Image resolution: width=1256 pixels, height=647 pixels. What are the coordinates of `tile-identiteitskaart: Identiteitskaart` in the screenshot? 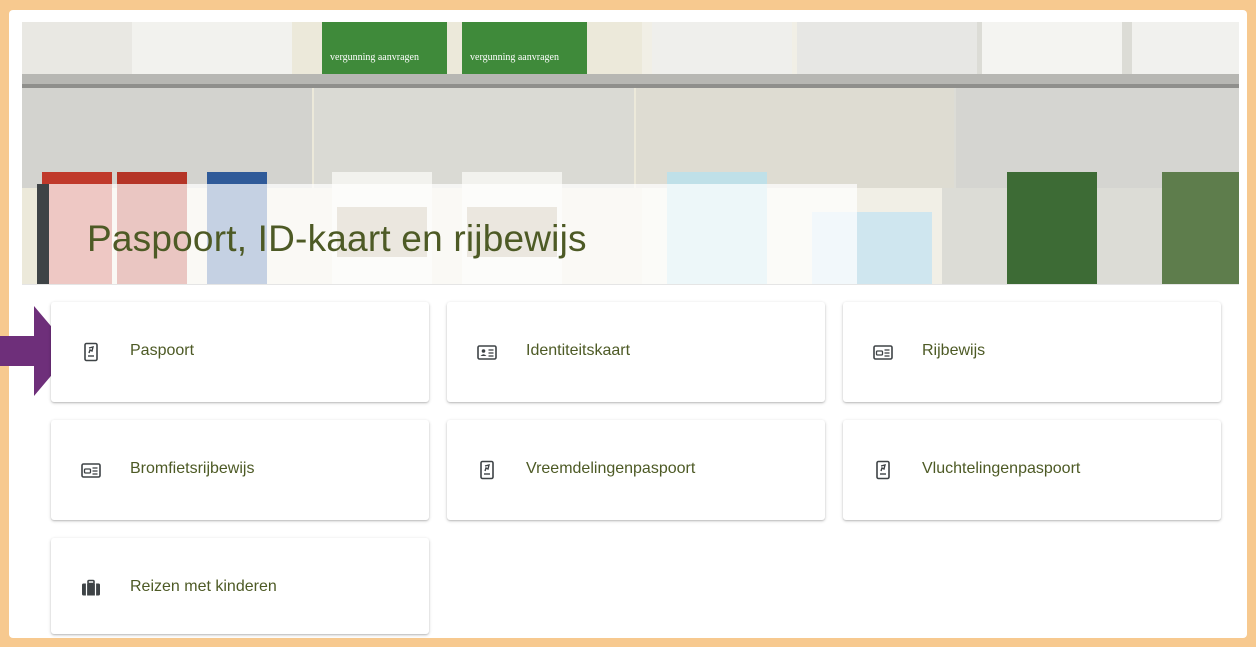 It's located at (636, 352).